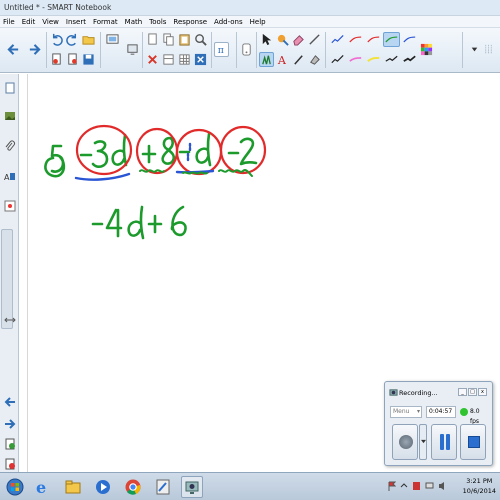 The height and width of the screenshot is (500, 500). Describe the element at coordinates (441, 412) in the screenshot. I see `recorder-elapsed-time: 0:04:57` at that location.